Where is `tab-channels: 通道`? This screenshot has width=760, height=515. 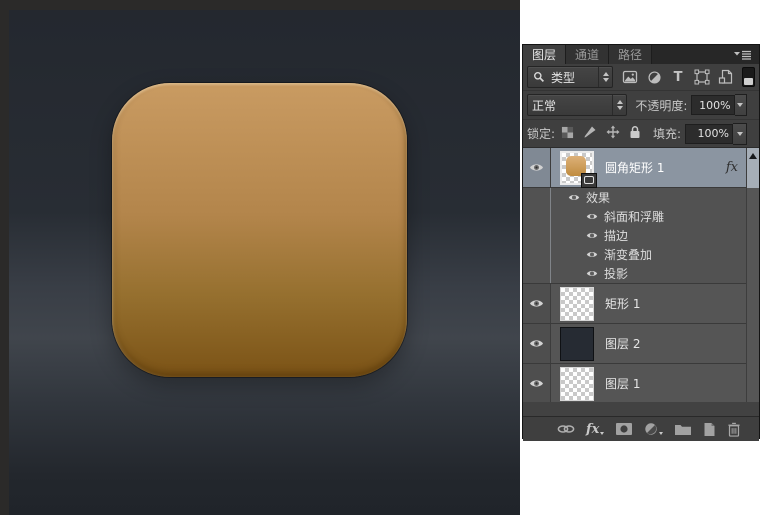
tab-channels: 通道 is located at coordinates (588, 54).